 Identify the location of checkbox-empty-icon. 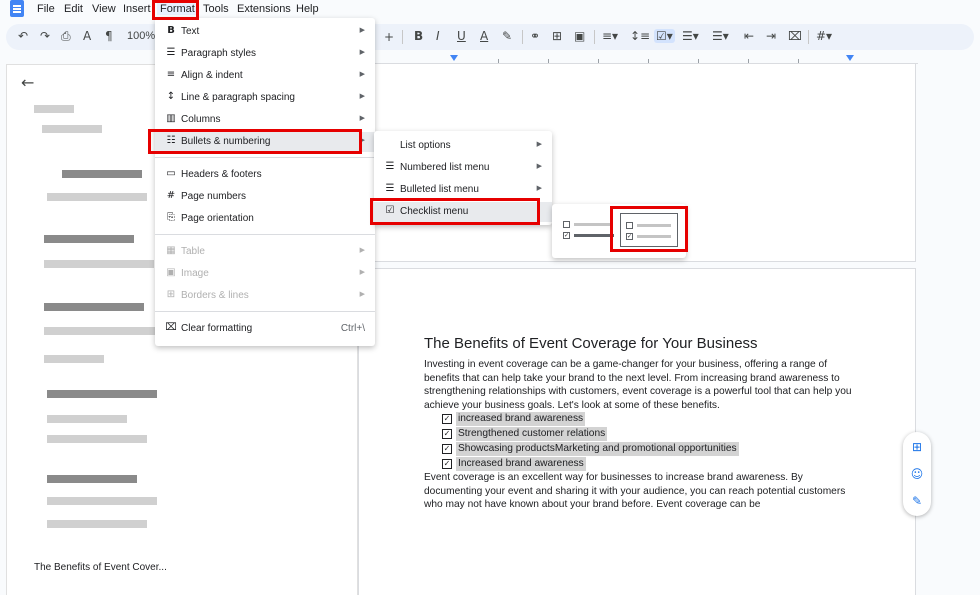
(566, 224).